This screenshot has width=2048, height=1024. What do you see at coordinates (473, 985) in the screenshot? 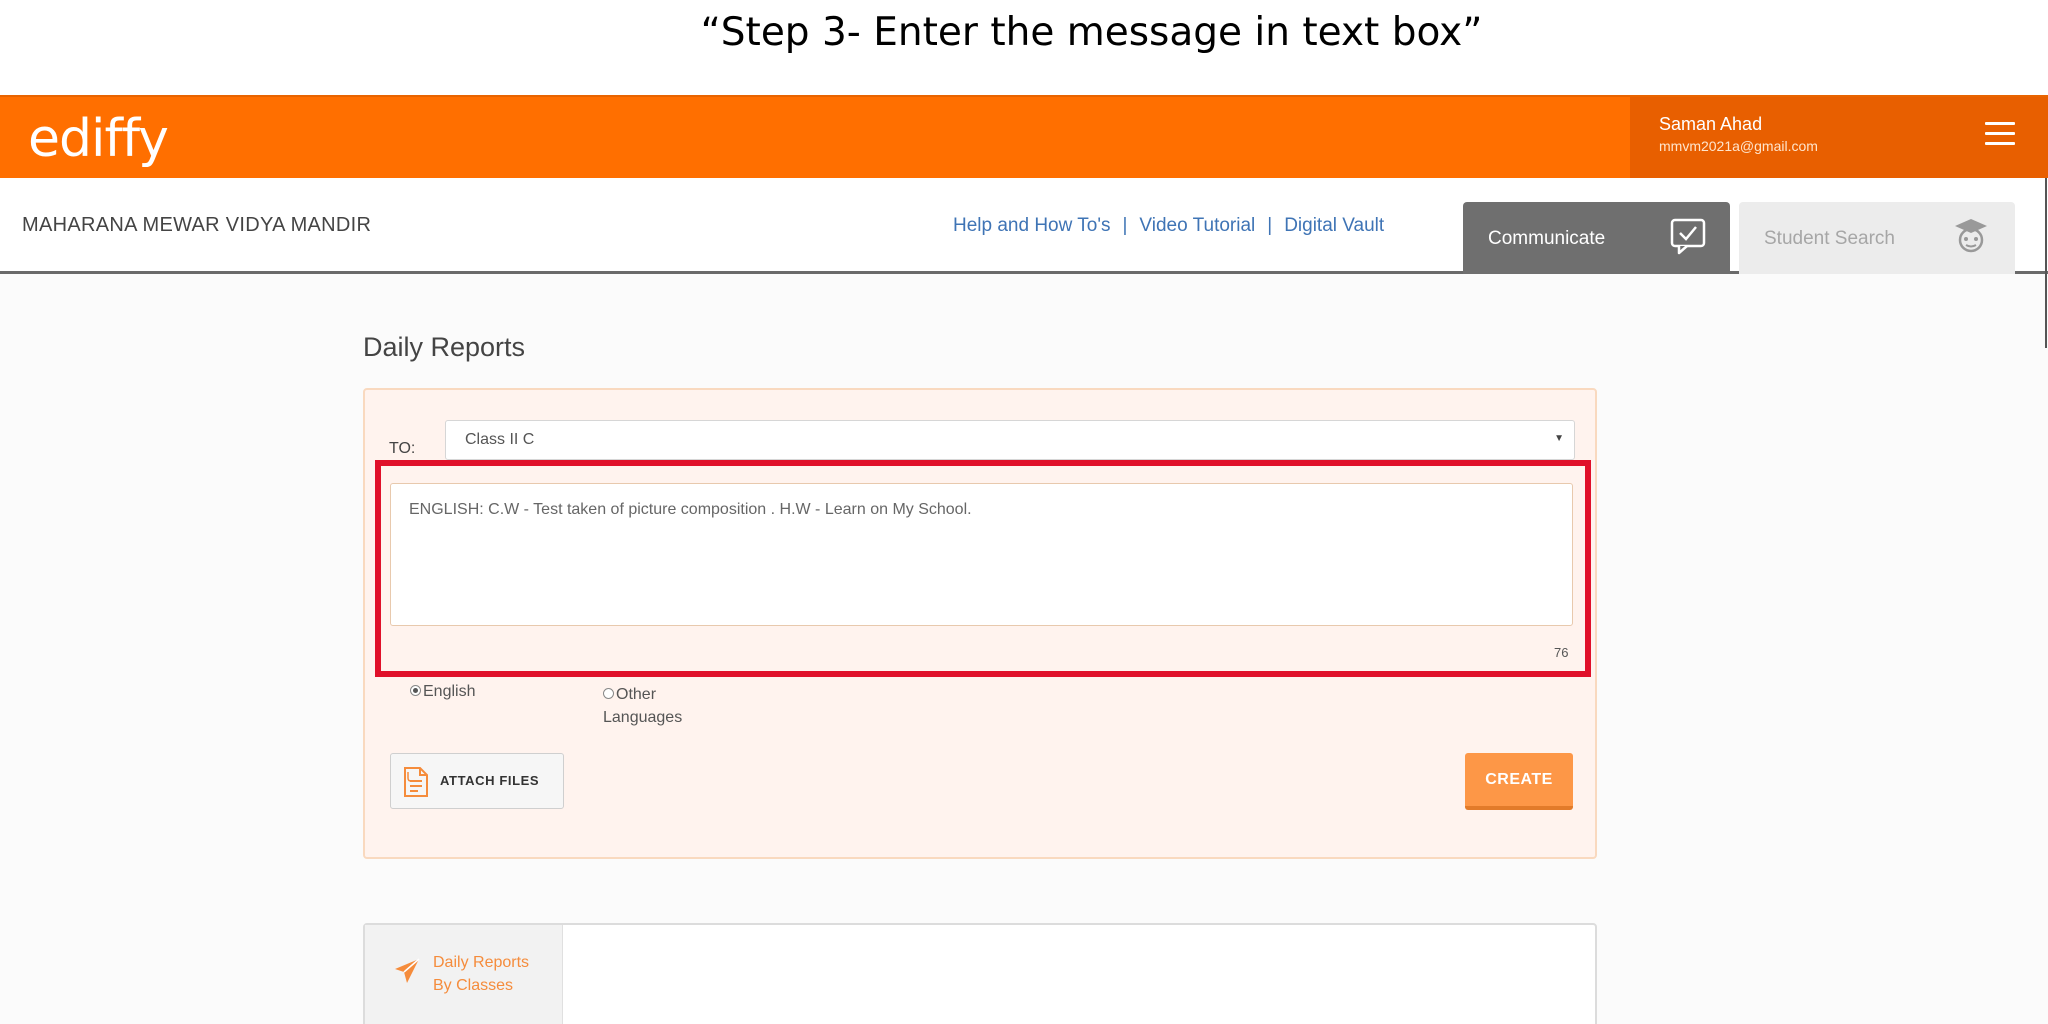
I see `tab-line-2: By Classes` at bounding box center [473, 985].